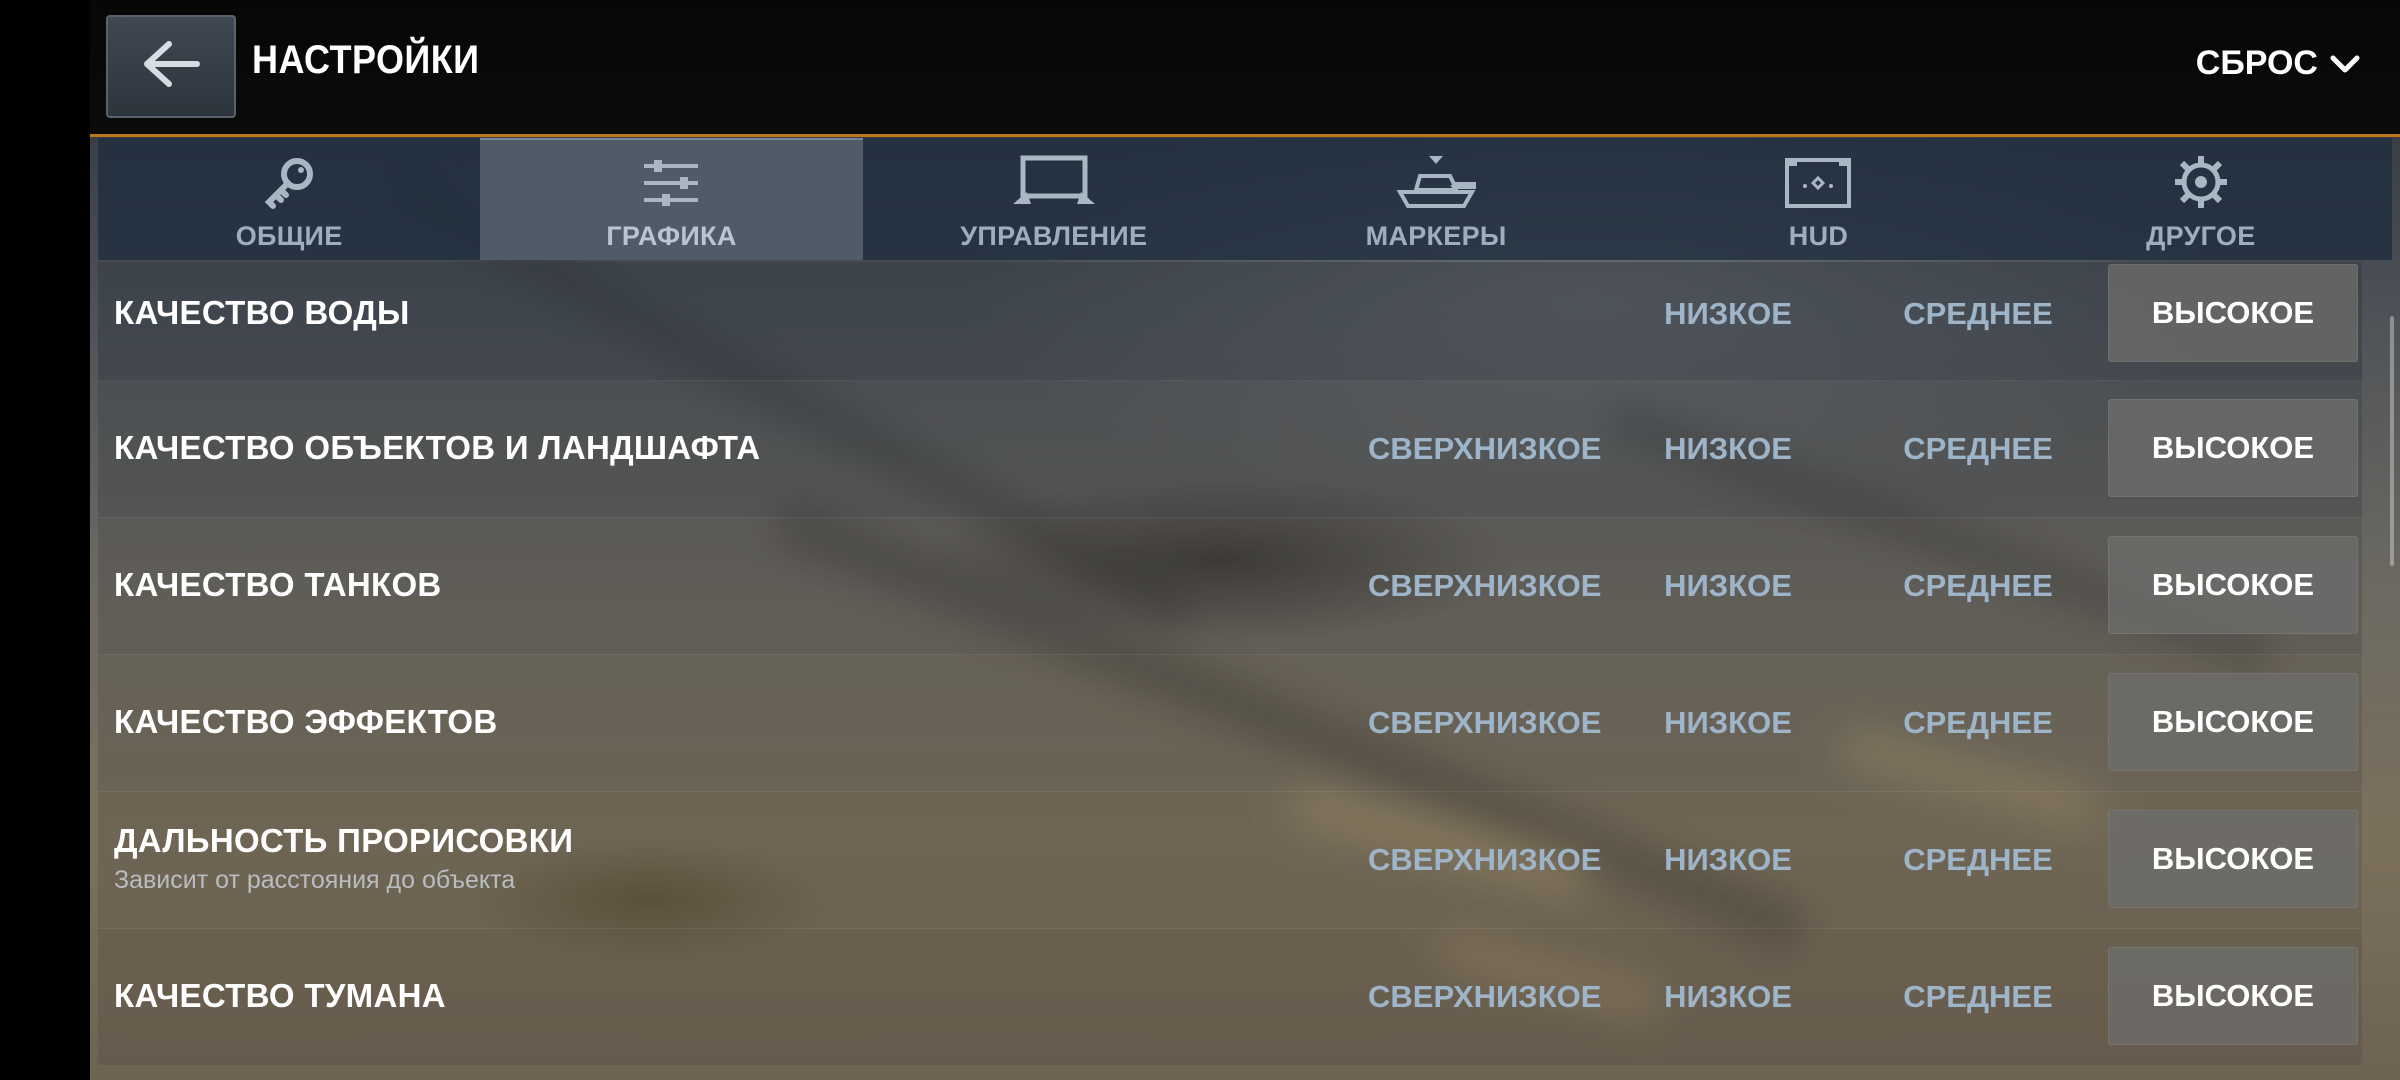  I want to click on setting-label: КАЧЕСТВО ТУМАНА, so click(280, 995).